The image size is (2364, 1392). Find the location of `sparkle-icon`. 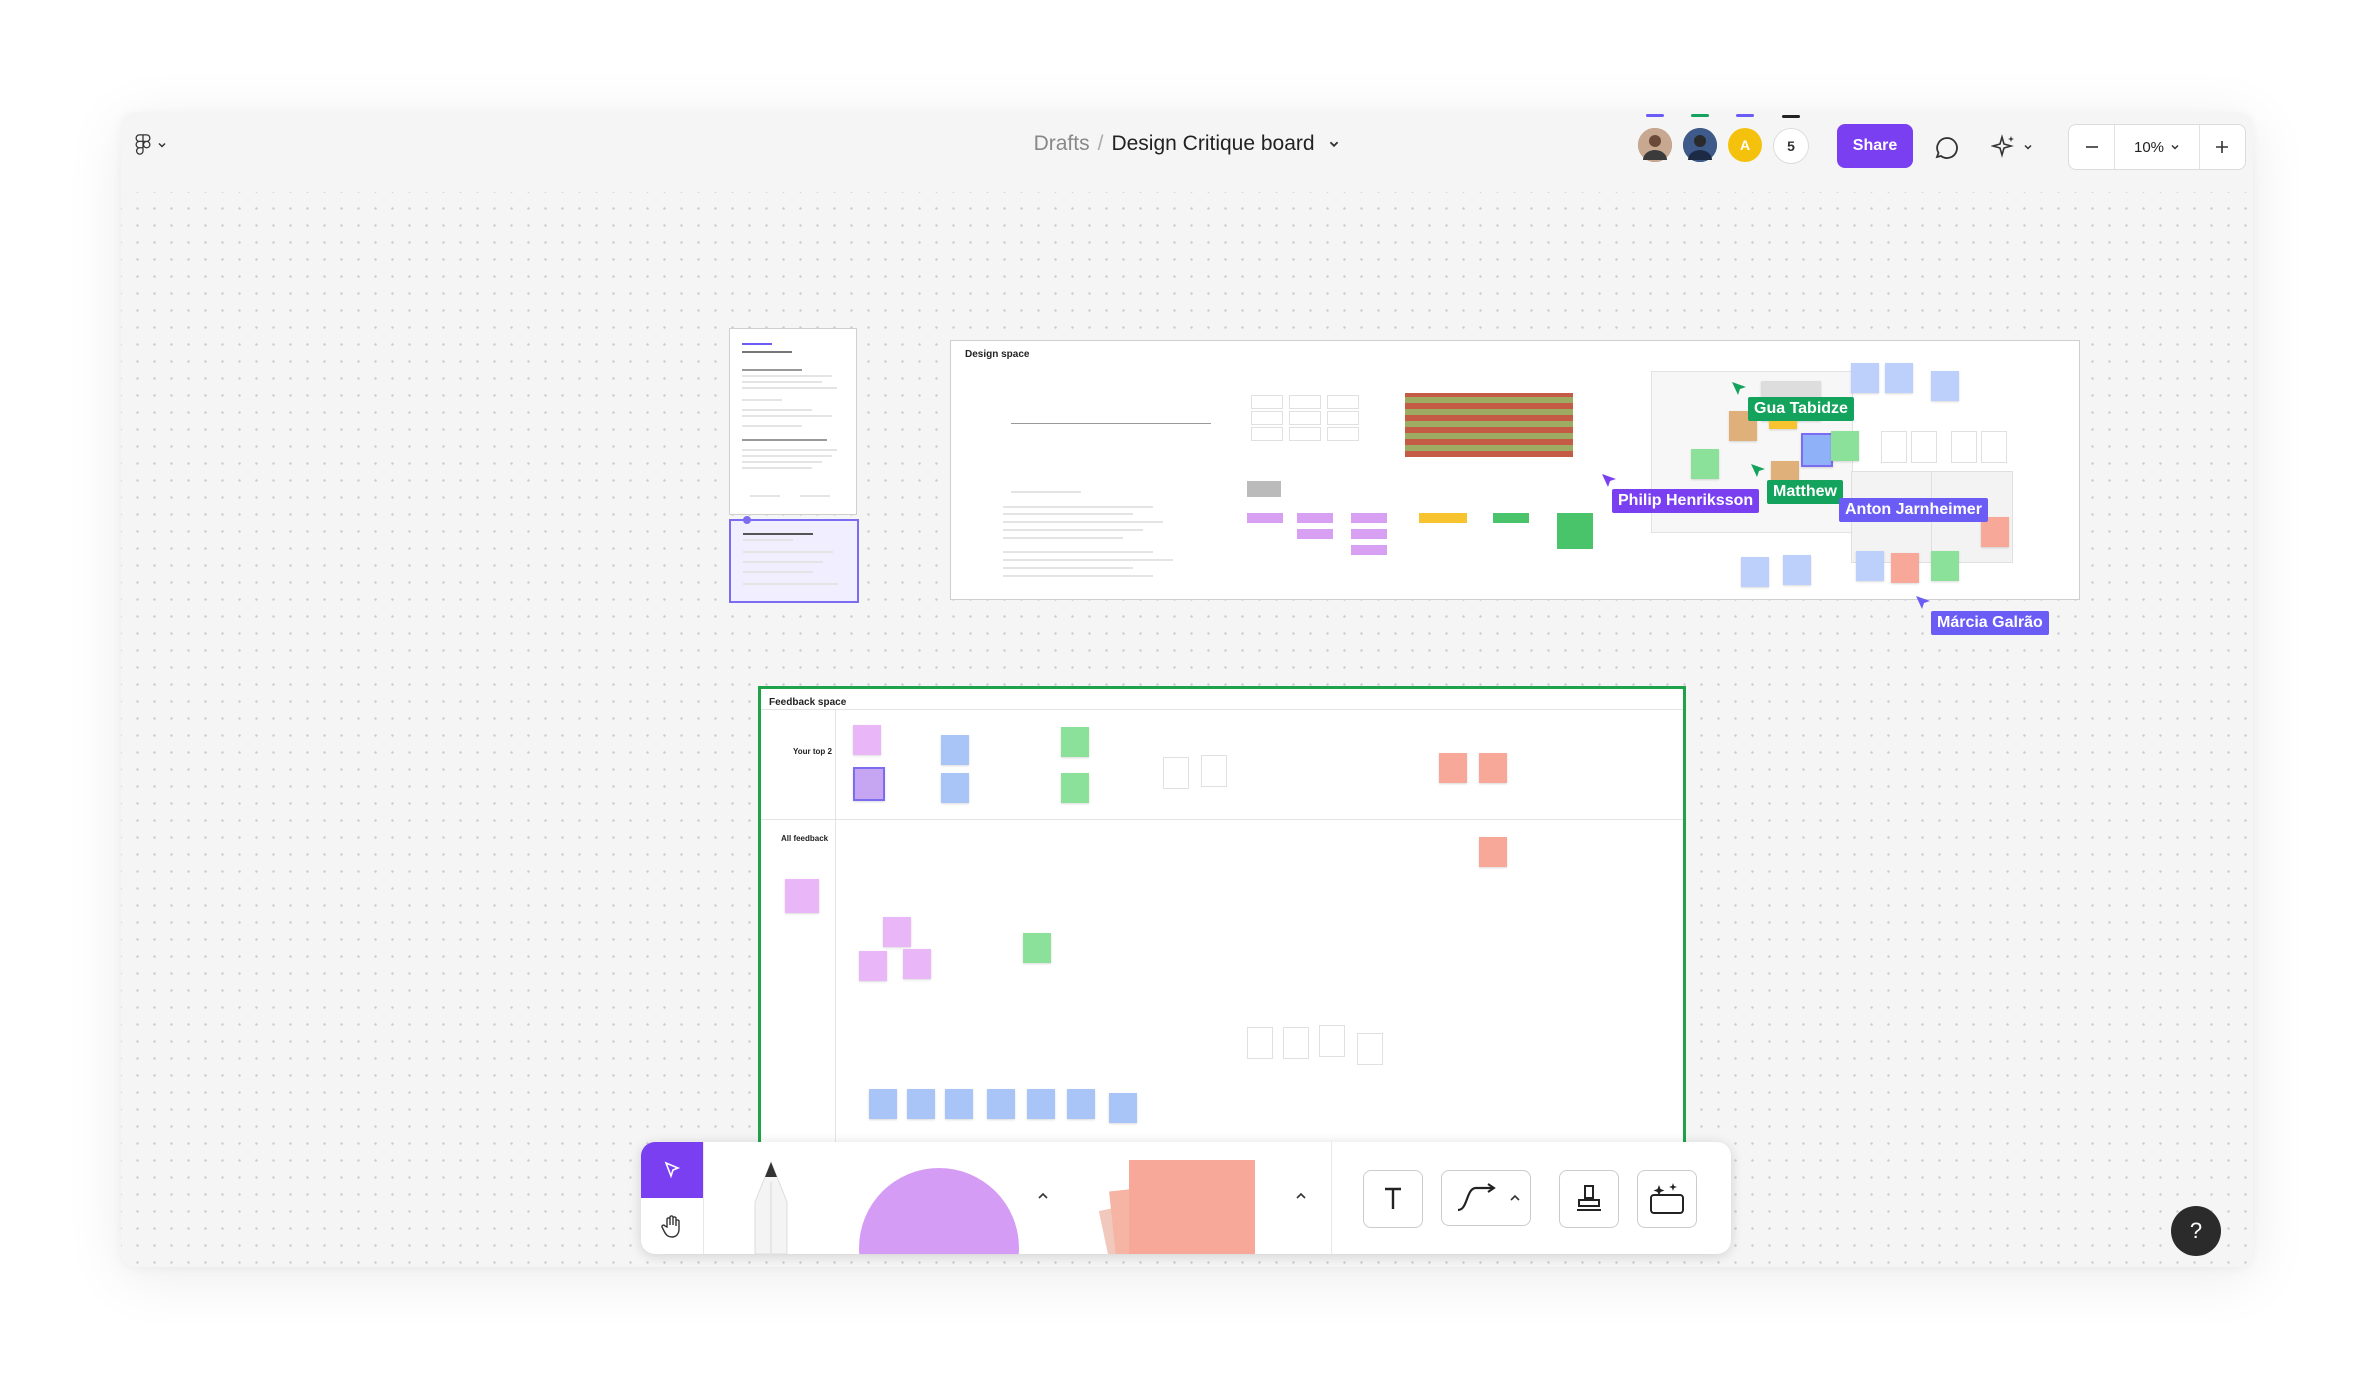

sparkle-icon is located at coordinates (2002, 146).